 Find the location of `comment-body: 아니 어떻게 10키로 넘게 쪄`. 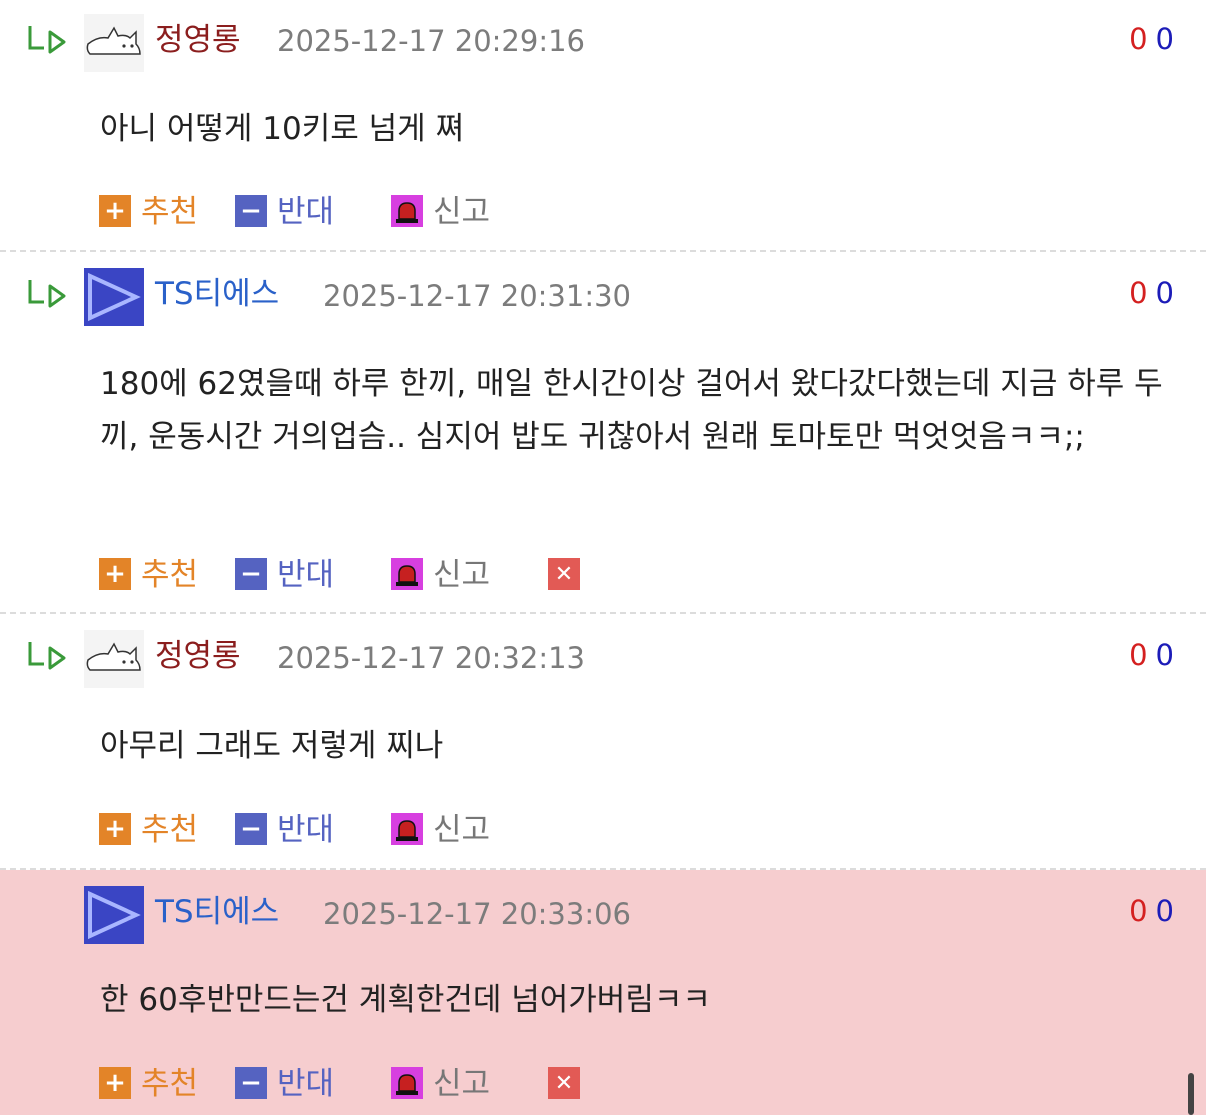

comment-body: 아니 어떻게 10키로 넘게 쪄 is located at coordinates (282, 129).